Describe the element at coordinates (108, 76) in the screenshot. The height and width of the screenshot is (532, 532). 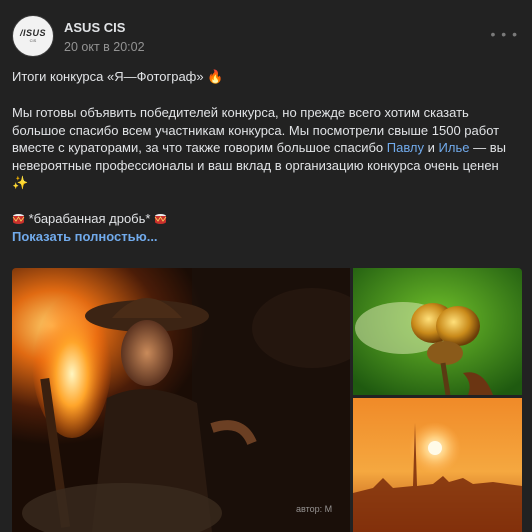
I see `post-title-text: Итоги конкурса «Я—Фотограф»` at that location.